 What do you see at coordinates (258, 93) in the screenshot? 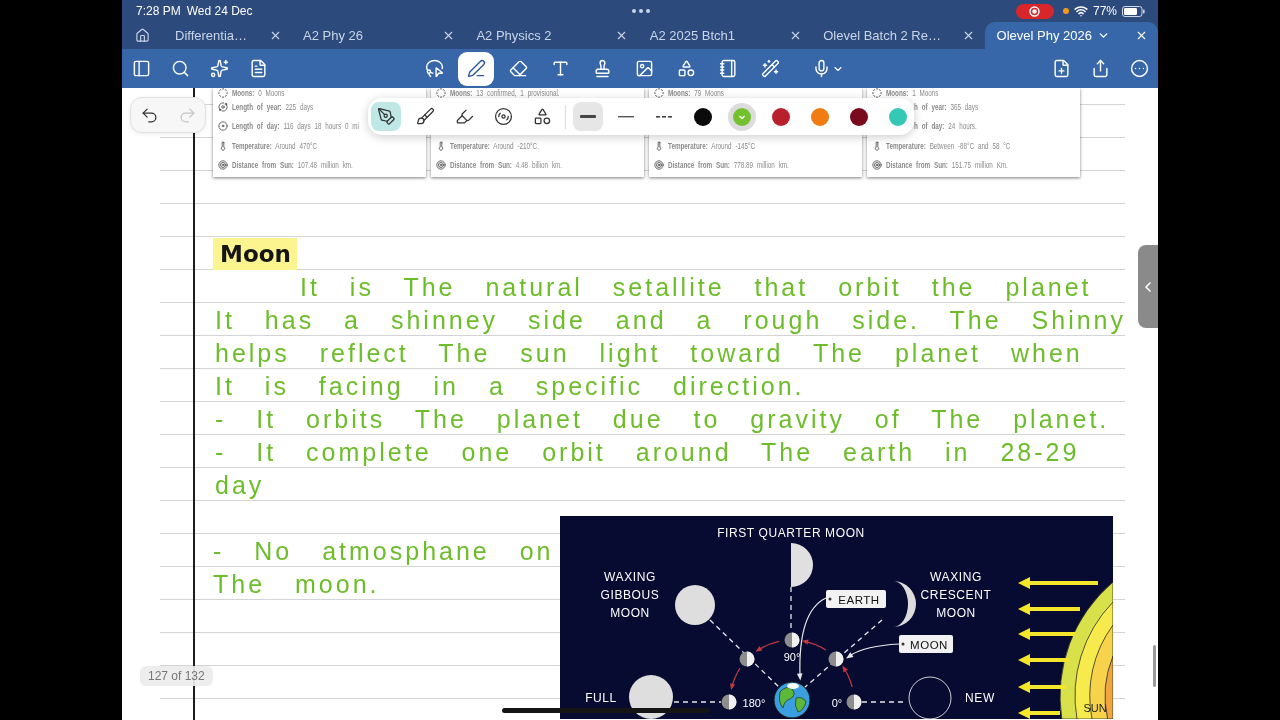
I see `planet-fact: Moons: 0 Moons` at bounding box center [258, 93].